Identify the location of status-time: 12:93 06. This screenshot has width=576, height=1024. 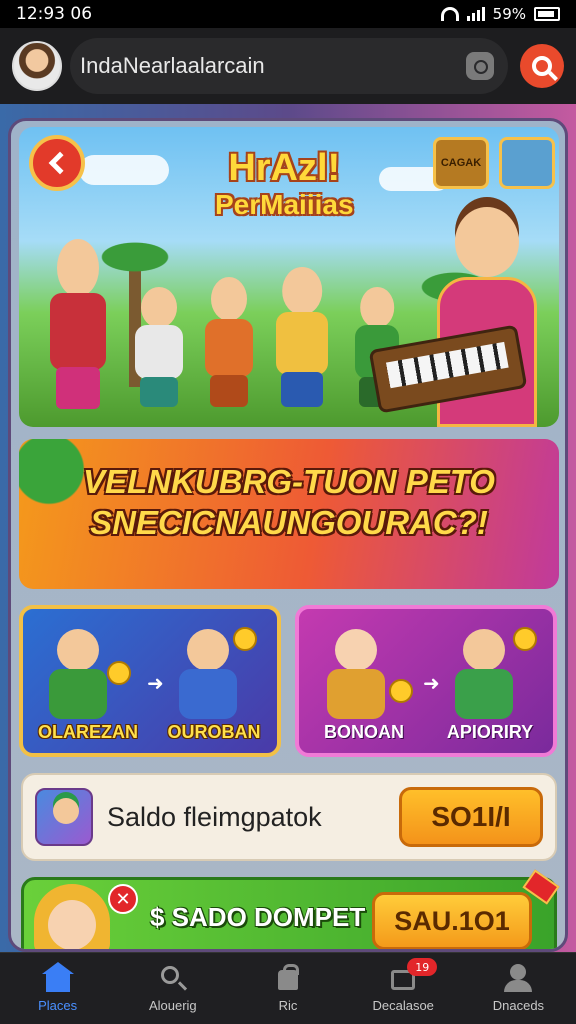
(54, 14).